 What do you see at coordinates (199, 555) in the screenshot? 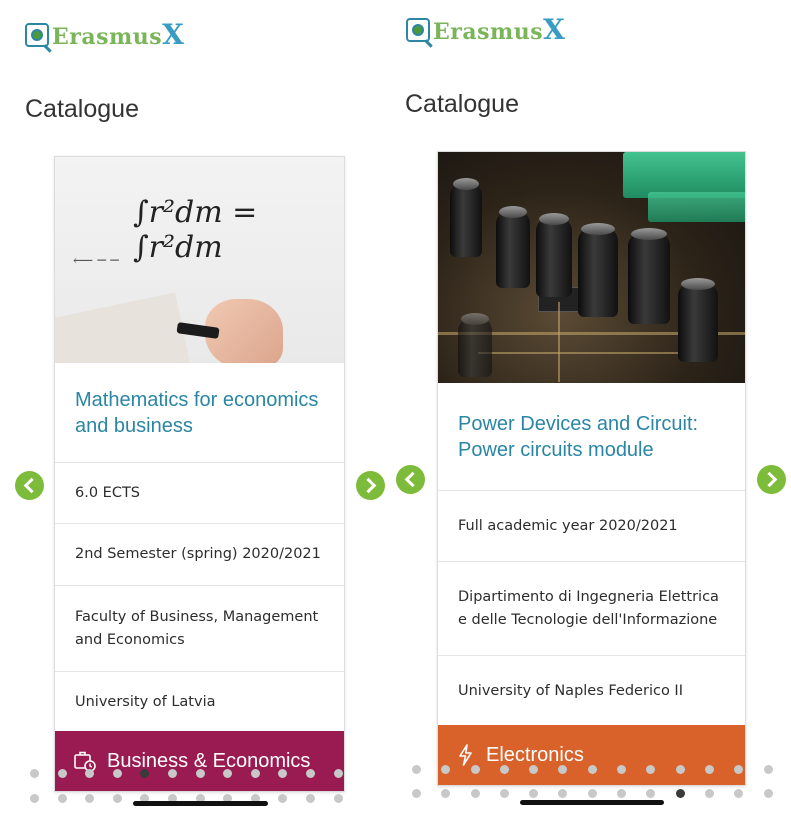
I see `course-period: 2nd Semester (spring) 2020/2021` at bounding box center [199, 555].